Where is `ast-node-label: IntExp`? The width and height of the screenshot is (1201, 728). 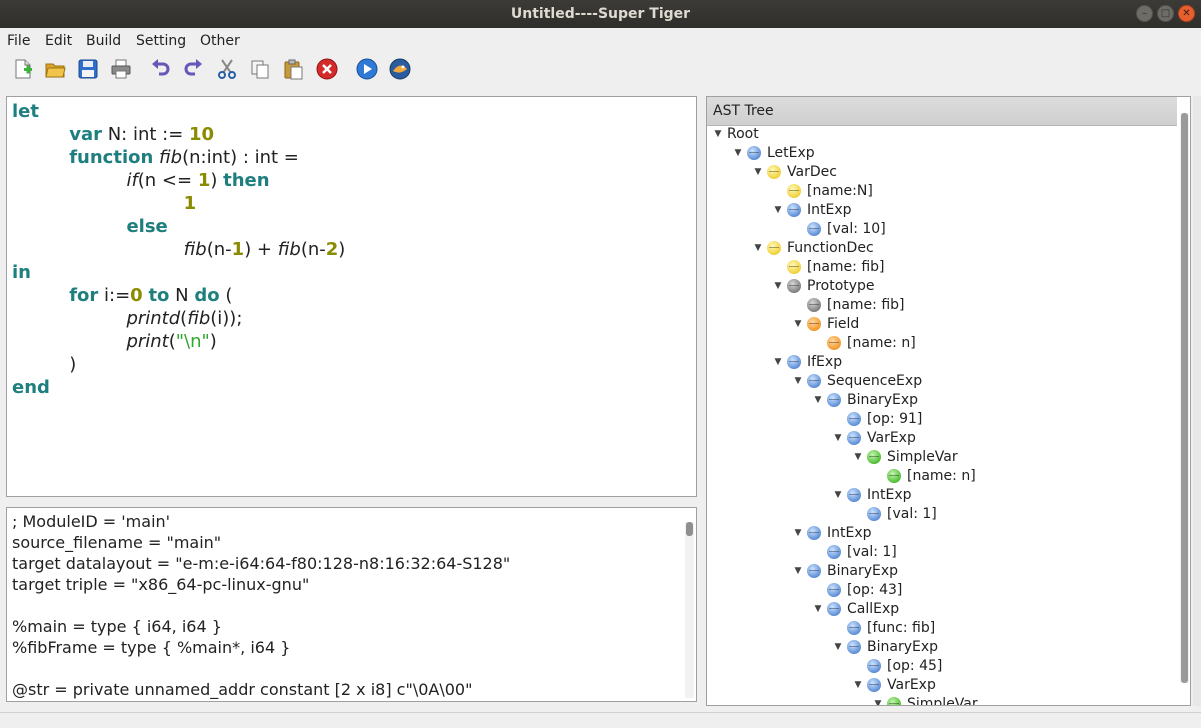 ast-node-label: IntExp is located at coordinates (889, 495).